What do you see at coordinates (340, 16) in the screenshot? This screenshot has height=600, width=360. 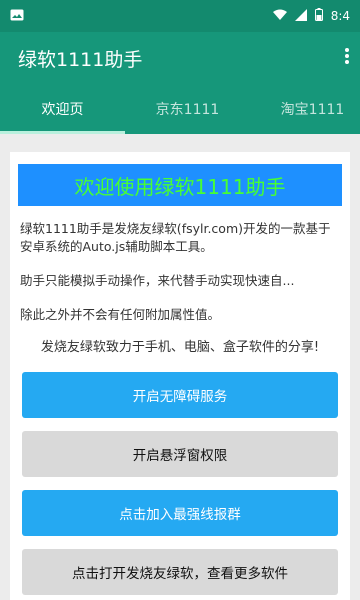 I see `status-time: 8:4` at bounding box center [340, 16].